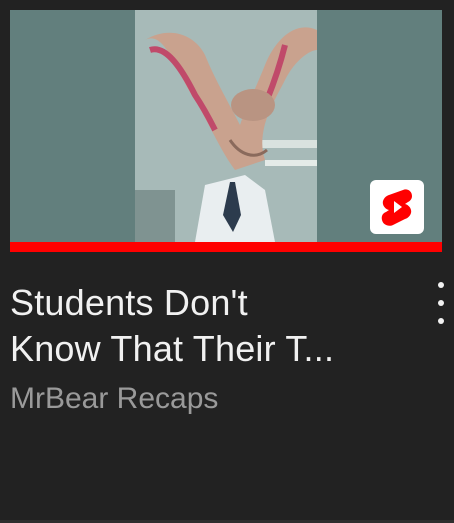 This screenshot has height=523, width=454. I want to click on youtube-shorts-icon, so click(396, 207).